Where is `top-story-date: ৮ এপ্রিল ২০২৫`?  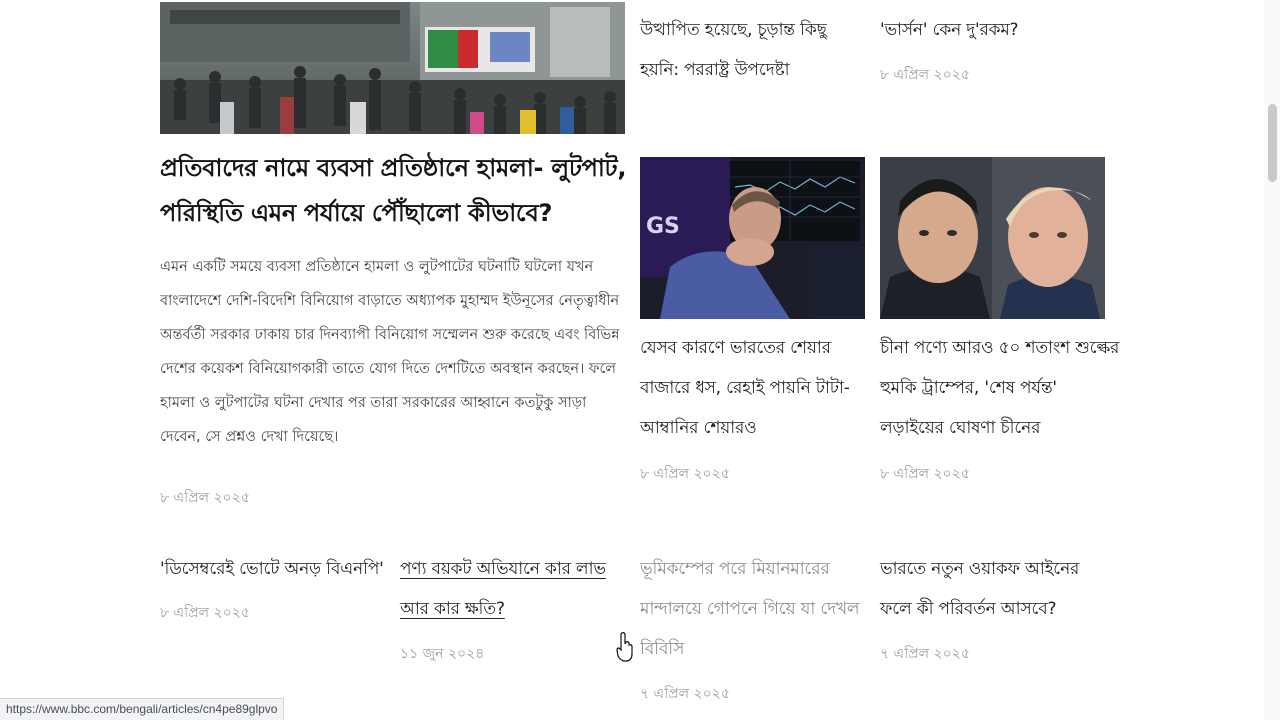 top-story-date: ৮ এপ্রিল ২০২৫ is located at coordinates (925, 75).